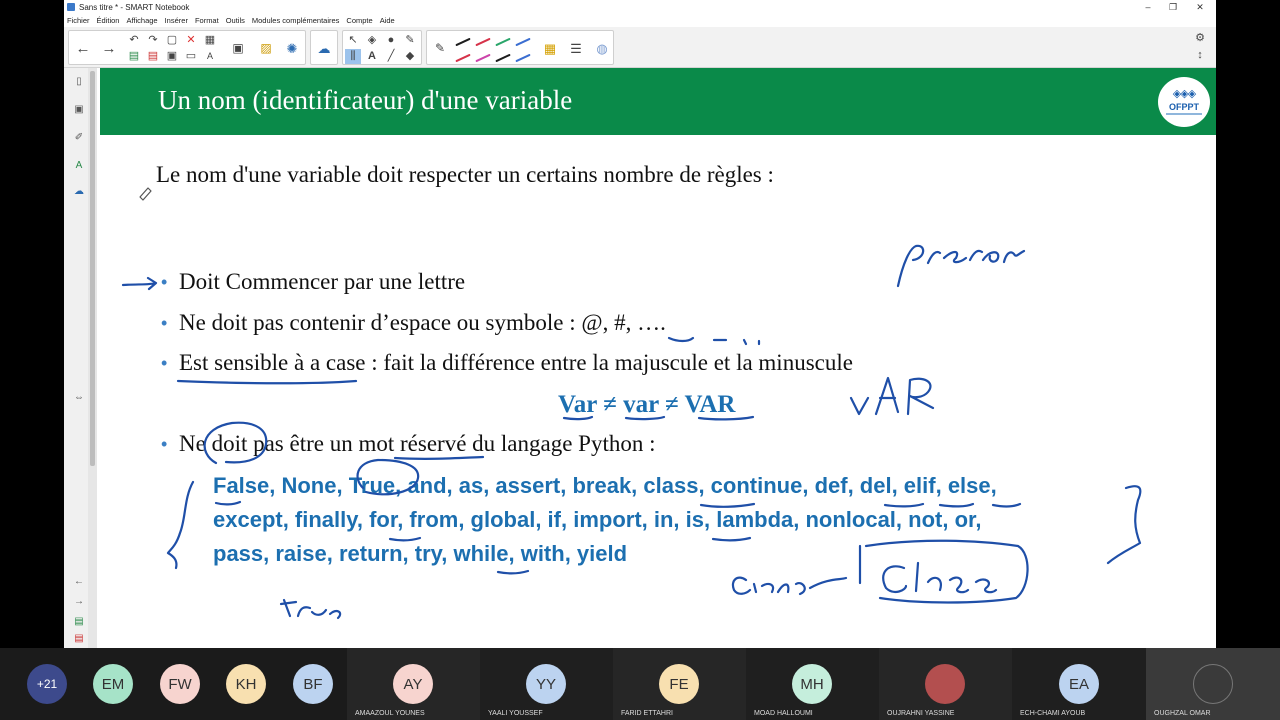  I want to click on resize-handle-icon: ⇔, so click(79, 397).